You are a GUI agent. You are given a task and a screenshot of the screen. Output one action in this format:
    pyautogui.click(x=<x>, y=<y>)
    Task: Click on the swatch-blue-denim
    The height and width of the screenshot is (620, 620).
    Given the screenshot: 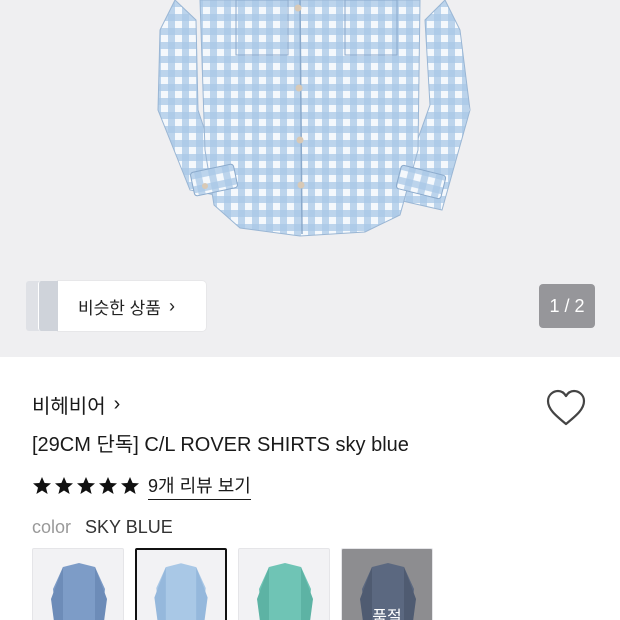 What is the action you would take?
    pyautogui.click(x=78, y=584)
    